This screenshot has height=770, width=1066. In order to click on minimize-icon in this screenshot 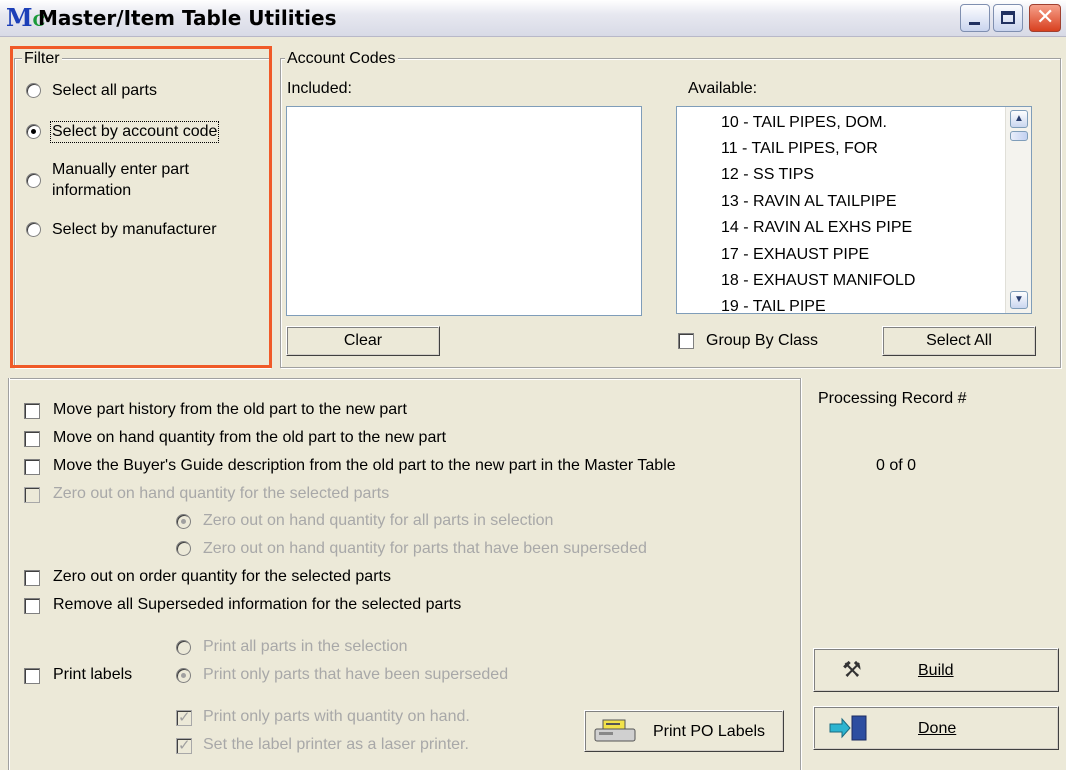, I will do `click(974, 23)`.